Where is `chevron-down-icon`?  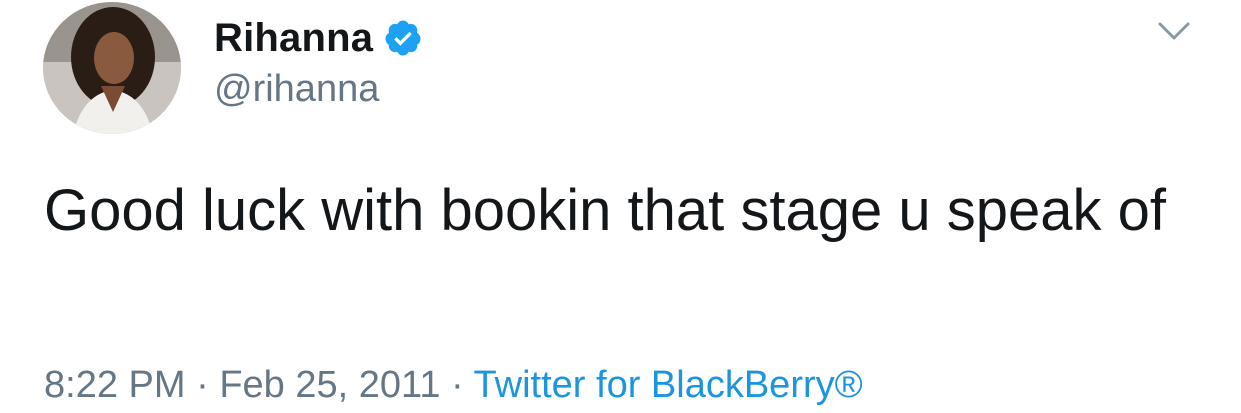
chevron-down-icon is located at coordinates (1174, 31).